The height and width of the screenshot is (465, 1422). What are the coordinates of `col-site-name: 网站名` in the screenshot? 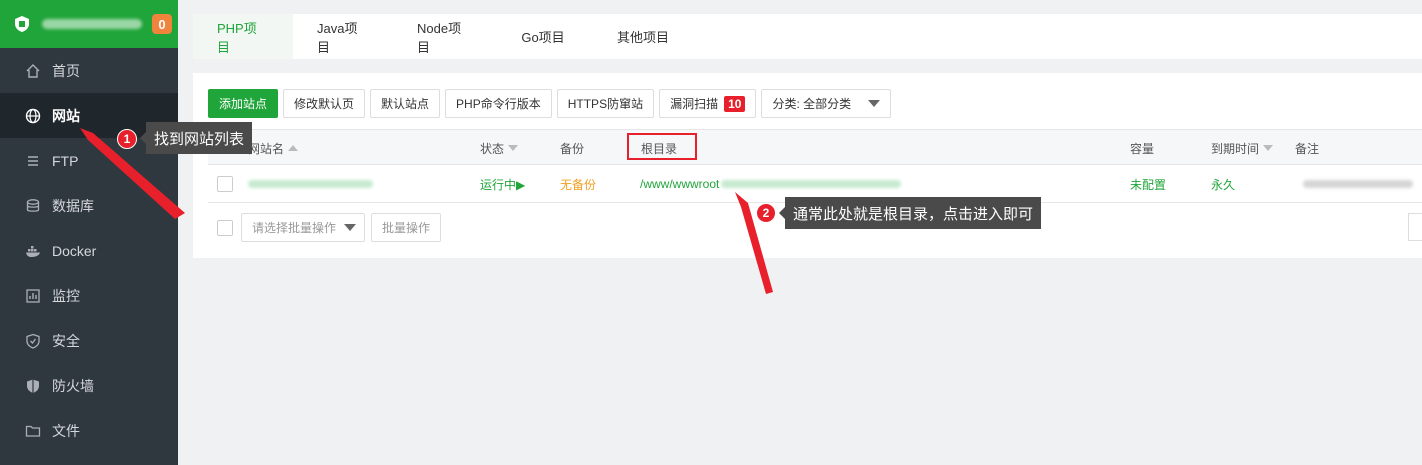 It's located at (273, 148).